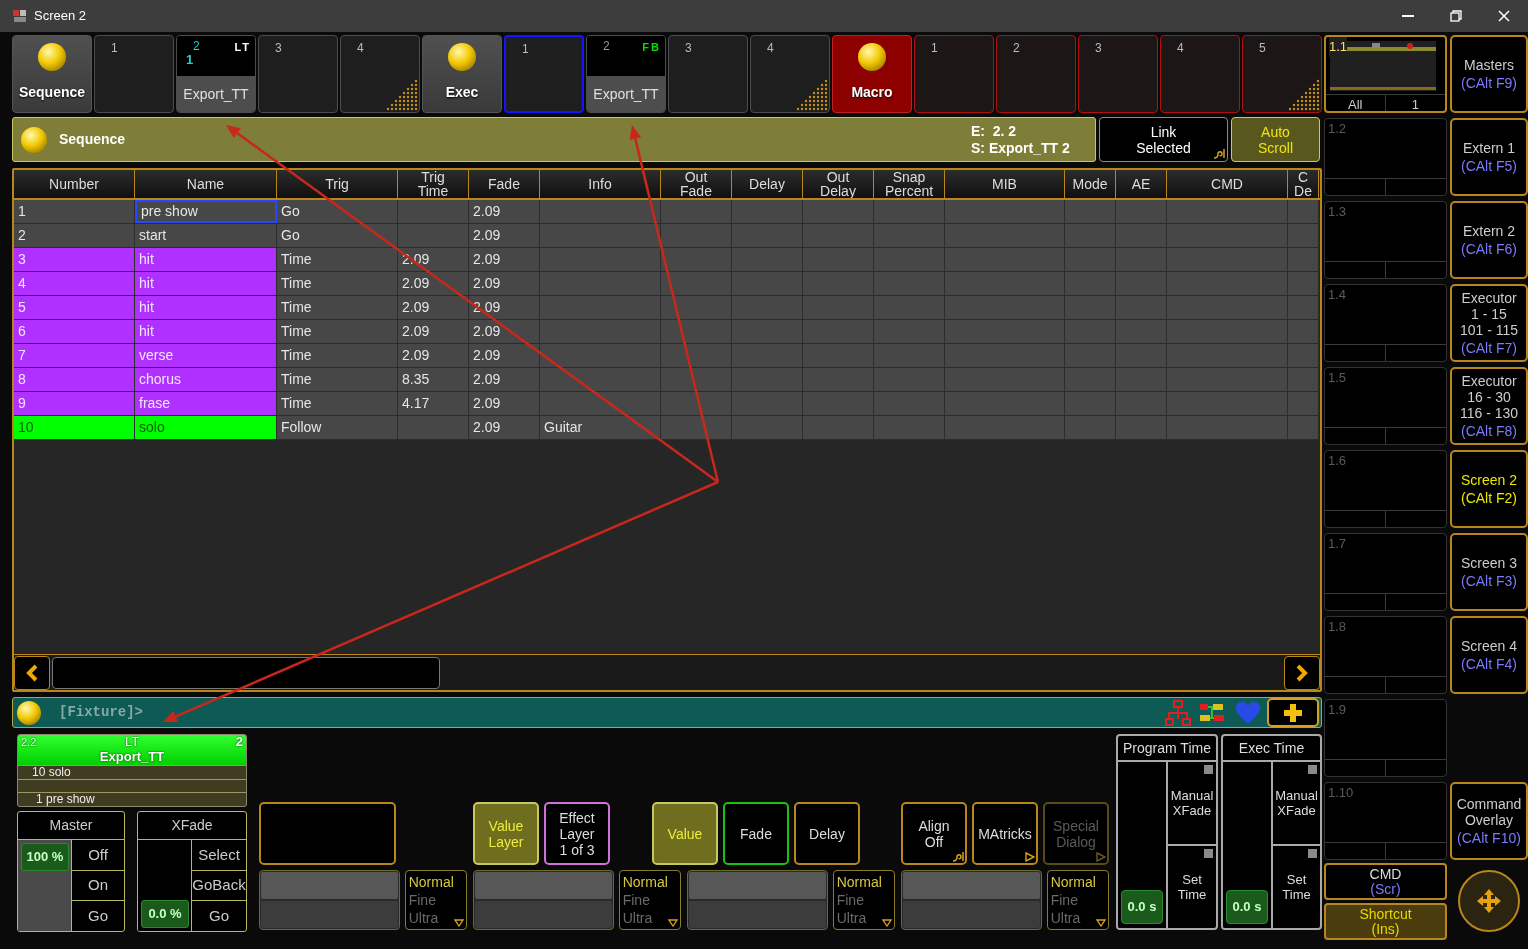 The image size is (1528, 949). I want to click on executor-tile: 2 FB Export_TT, so click(626, 74).